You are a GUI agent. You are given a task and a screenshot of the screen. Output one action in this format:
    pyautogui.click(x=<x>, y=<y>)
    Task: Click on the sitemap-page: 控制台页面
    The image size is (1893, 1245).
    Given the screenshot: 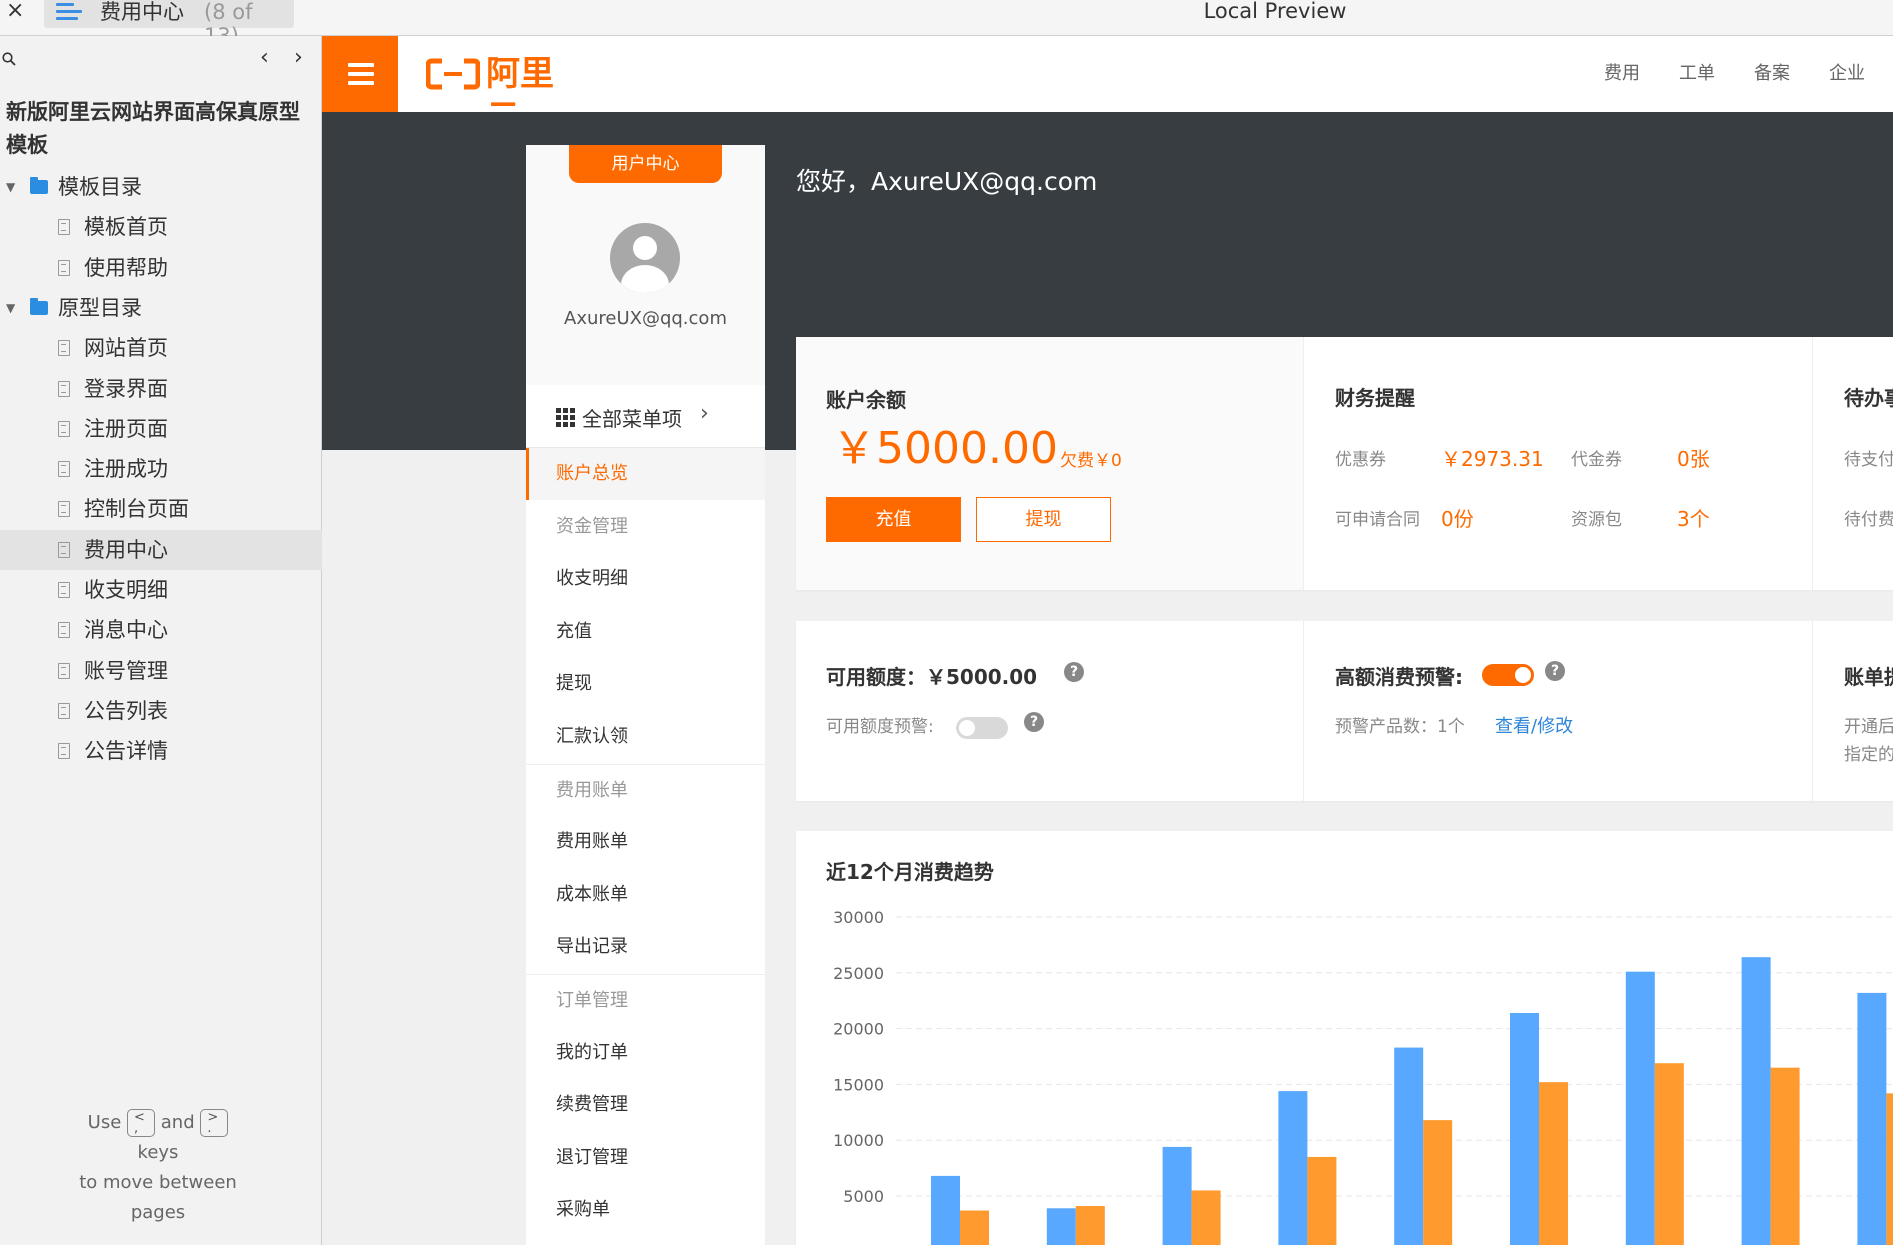 What is the action you would take?
    pyautogui.click(x=161, y=509)
    